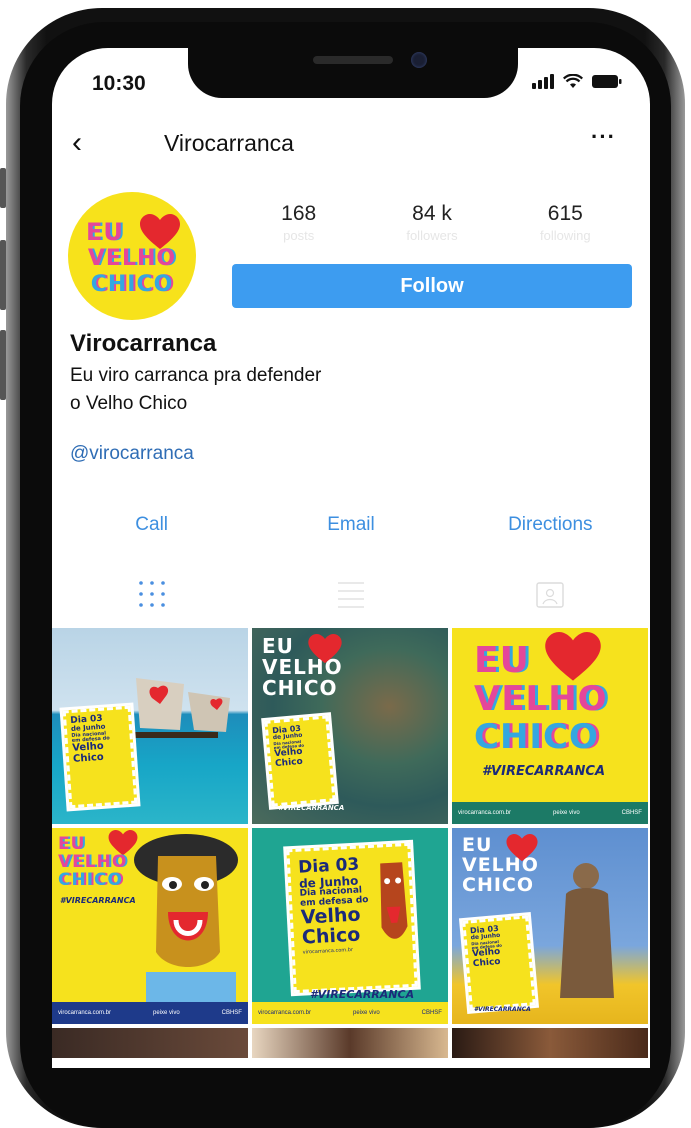  I want to click on stat-following: 615 following, so click(565, 222).